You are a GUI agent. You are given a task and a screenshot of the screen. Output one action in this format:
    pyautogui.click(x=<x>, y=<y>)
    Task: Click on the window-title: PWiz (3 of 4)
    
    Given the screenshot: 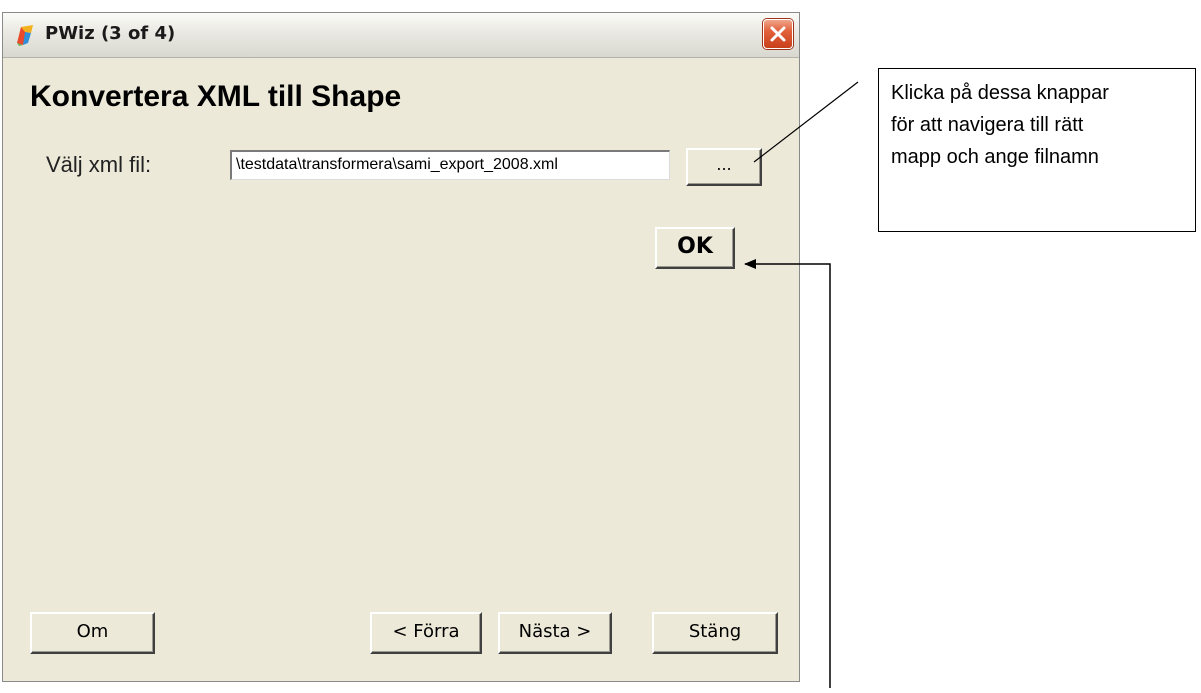 What is the action you would take?
    pyautogui.click(x=110, y=33)
    